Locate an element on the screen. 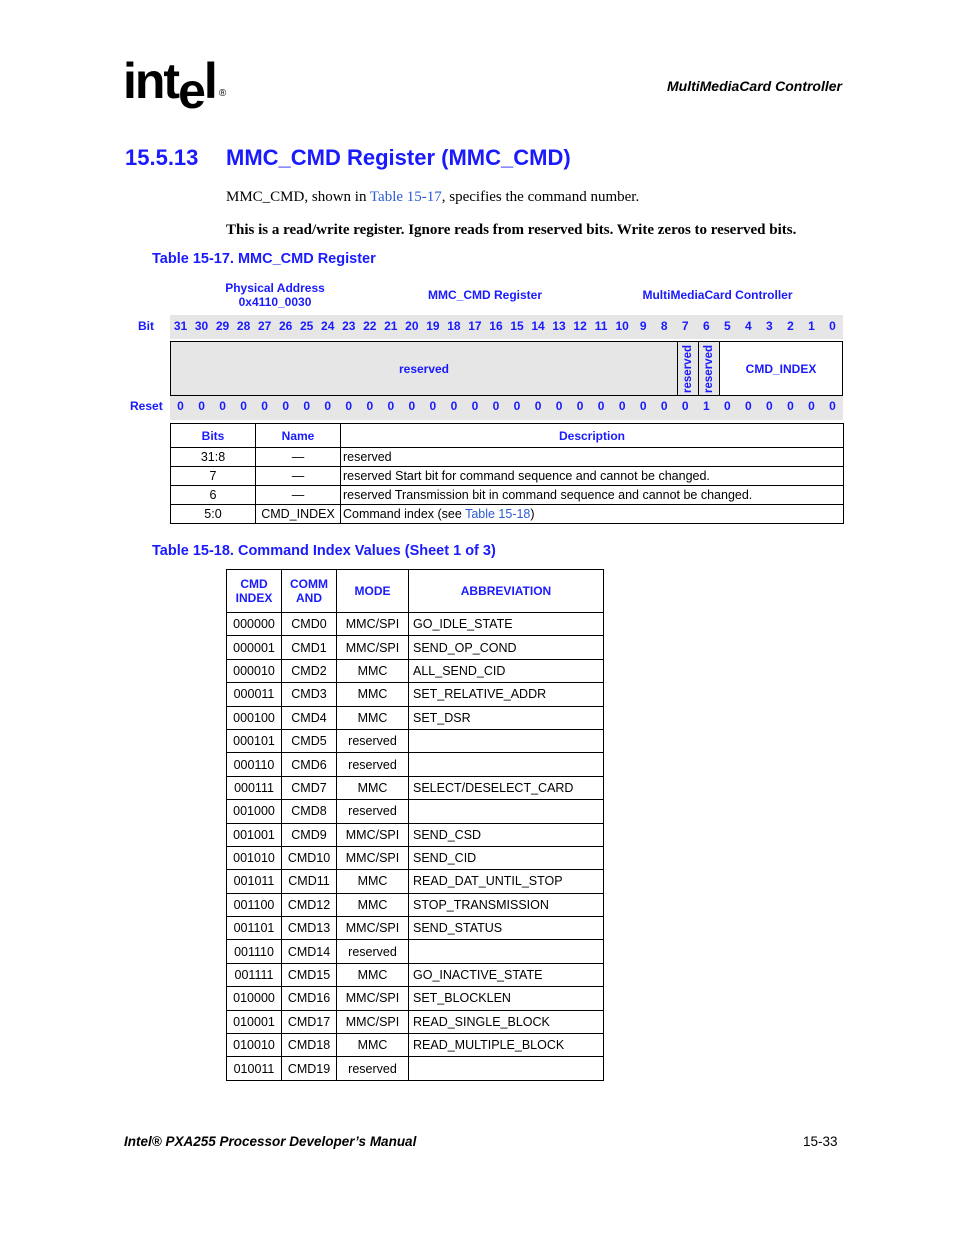 The width and height of the screenshot is (954, 1235). registered-mark: ® is located at coordinates (222, 93).